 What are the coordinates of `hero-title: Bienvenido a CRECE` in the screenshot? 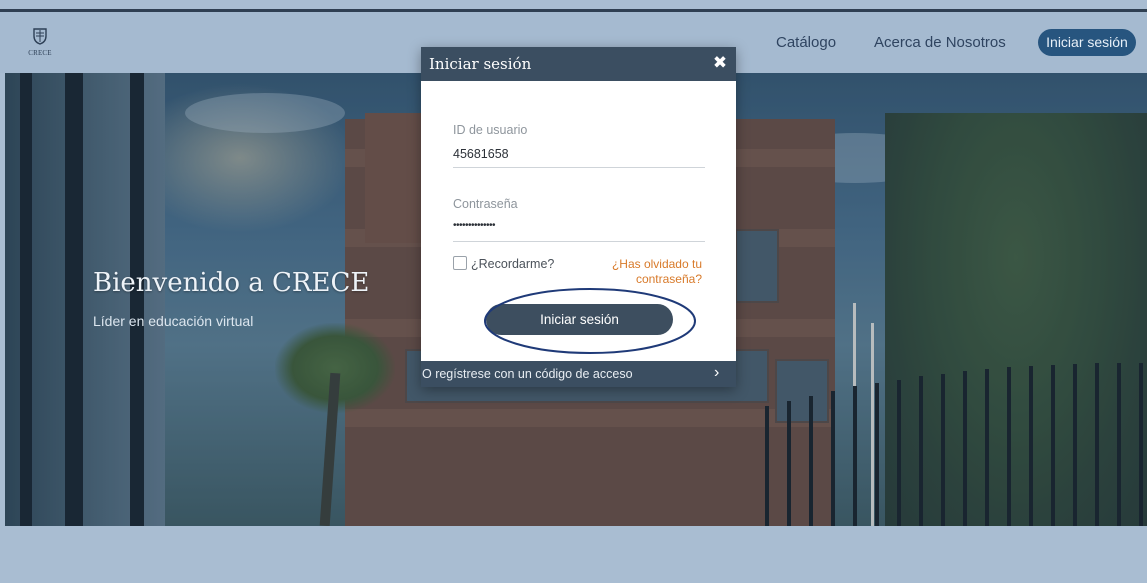 It's located at (231, 283).